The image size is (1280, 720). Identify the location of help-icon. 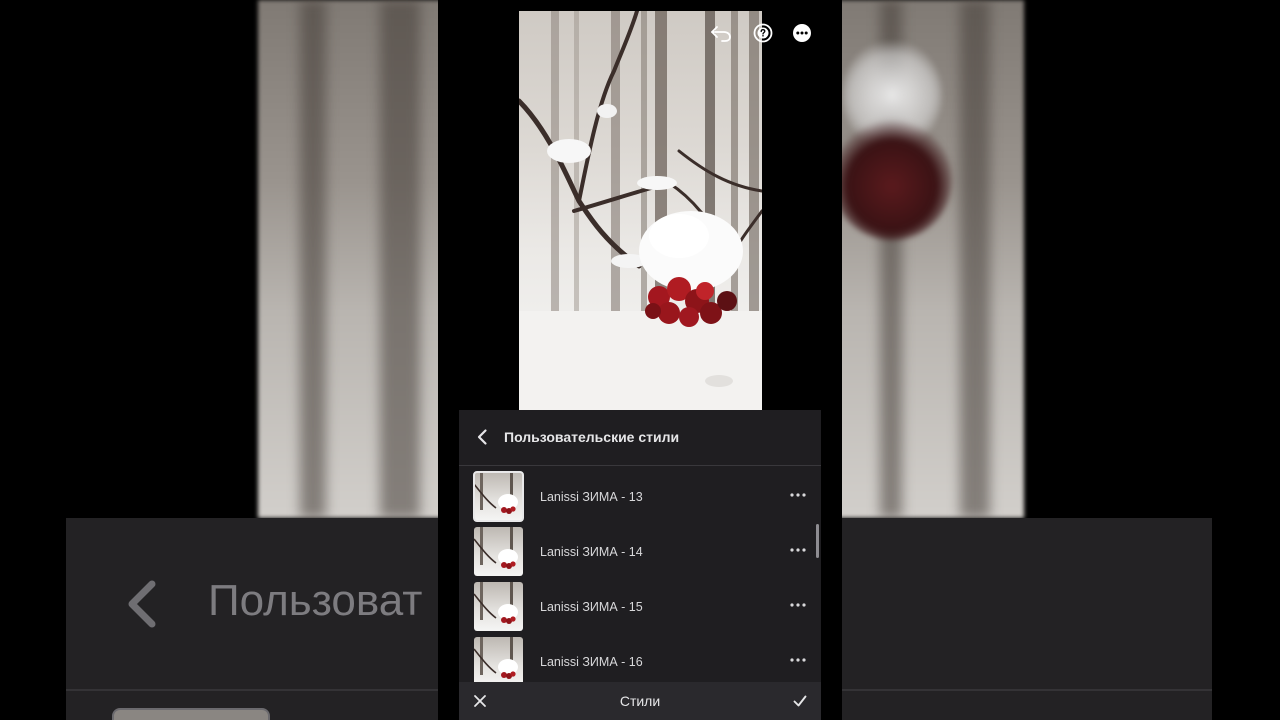
(763, 33).